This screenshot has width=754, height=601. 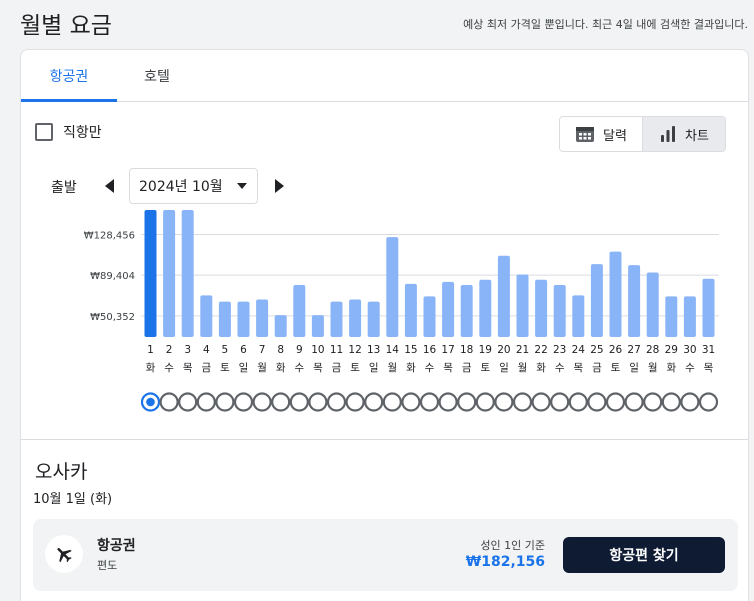 I want to click on find-flights-button: 항공편 찾기, so click(x=644, y=555).